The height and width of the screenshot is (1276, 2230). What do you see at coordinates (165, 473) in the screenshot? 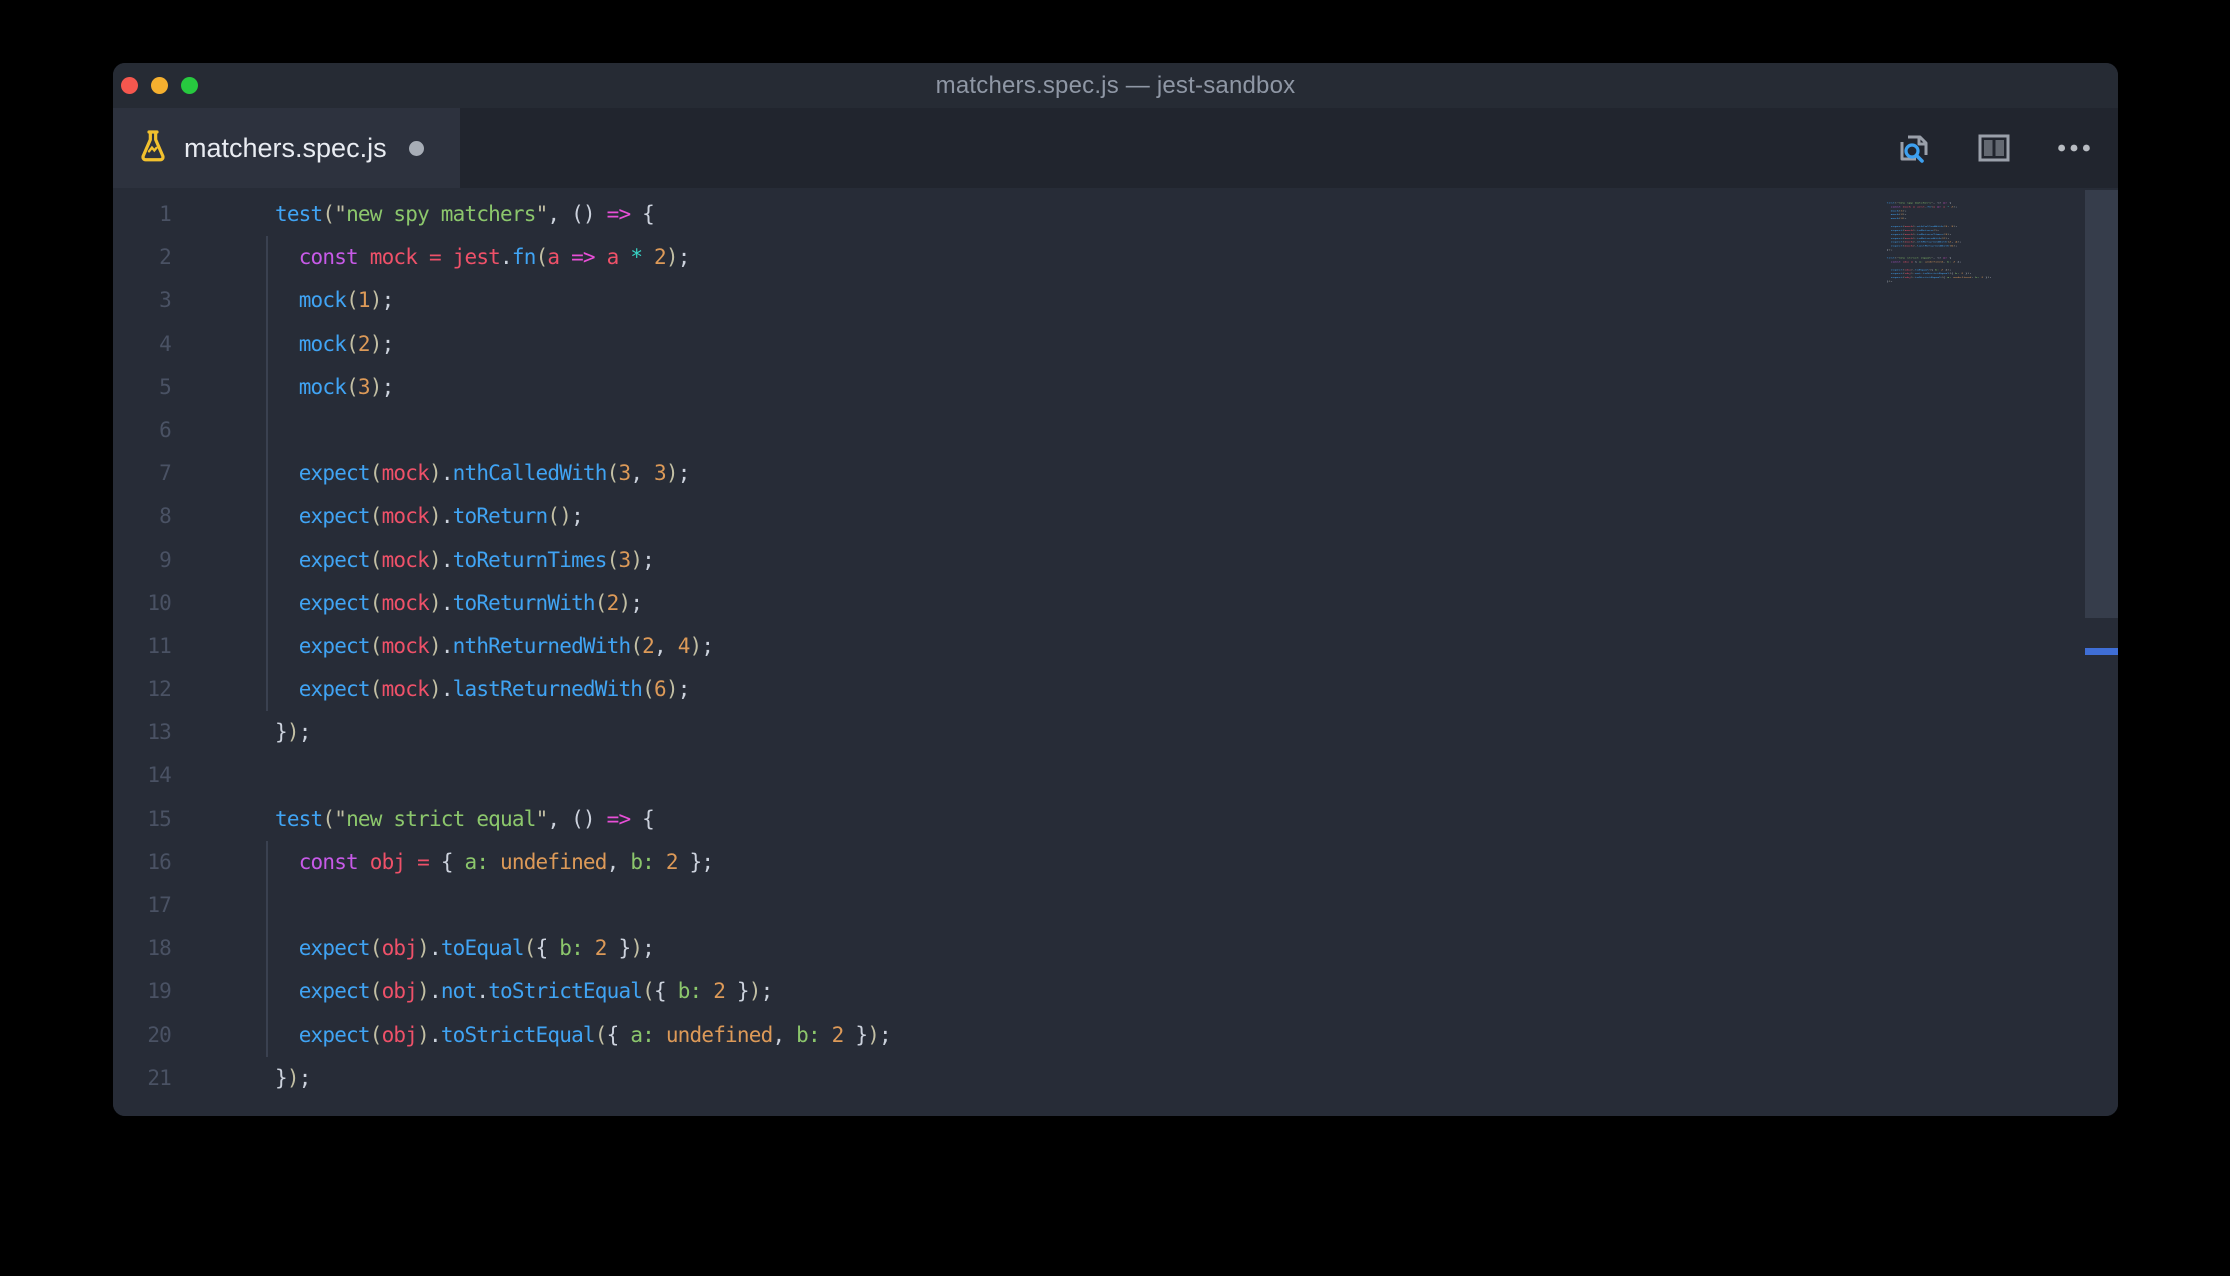
I see `line-number: 7` at bounding box center [165, 473].